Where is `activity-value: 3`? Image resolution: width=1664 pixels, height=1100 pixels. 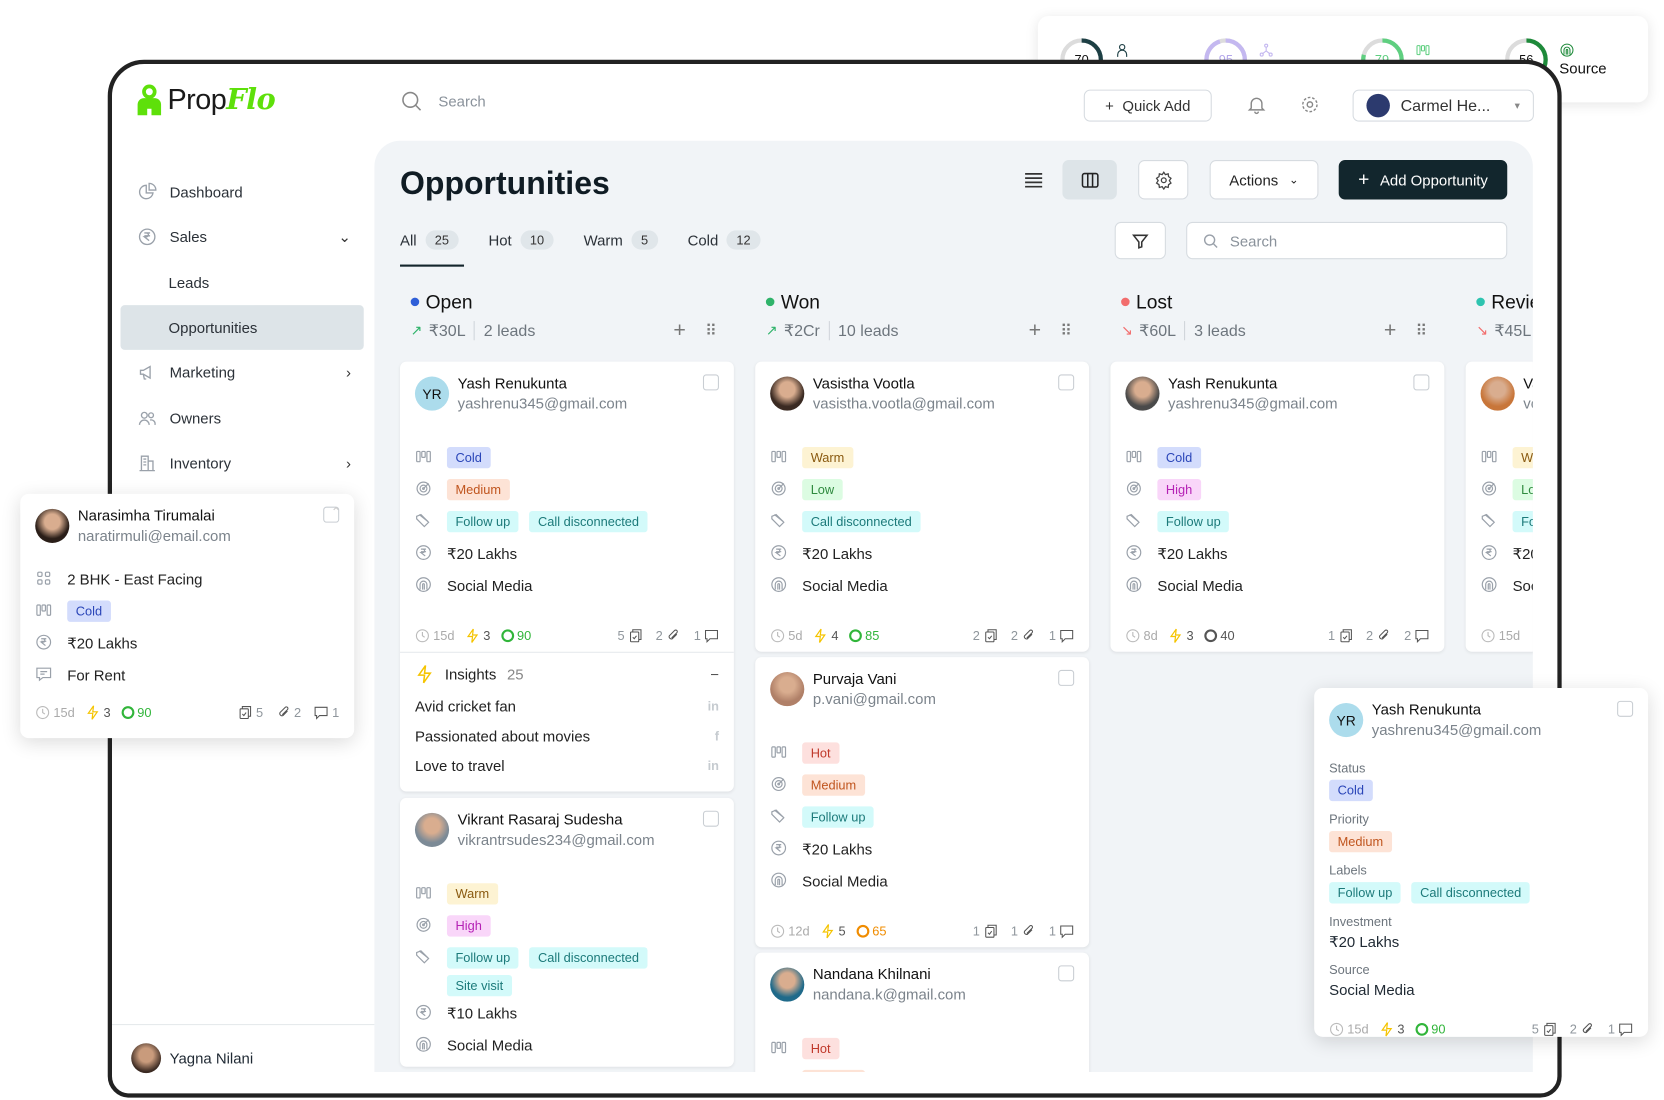 activity-value: 3 is located at coordinates (107, 713).